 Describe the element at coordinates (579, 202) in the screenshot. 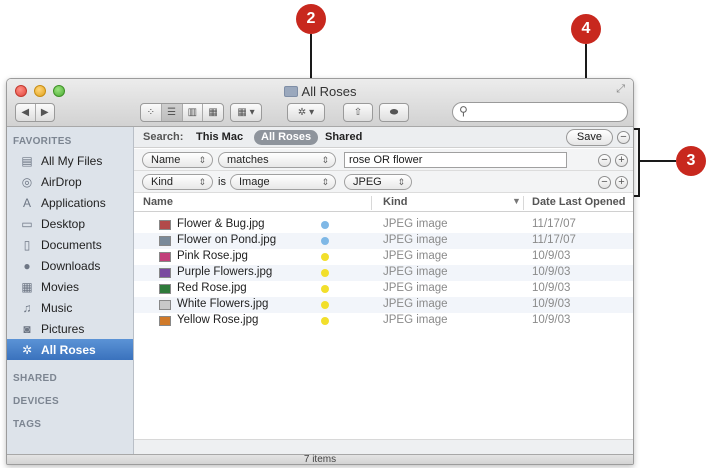

I see `column-header-date-last-opened: Date Last Opened` at that location.